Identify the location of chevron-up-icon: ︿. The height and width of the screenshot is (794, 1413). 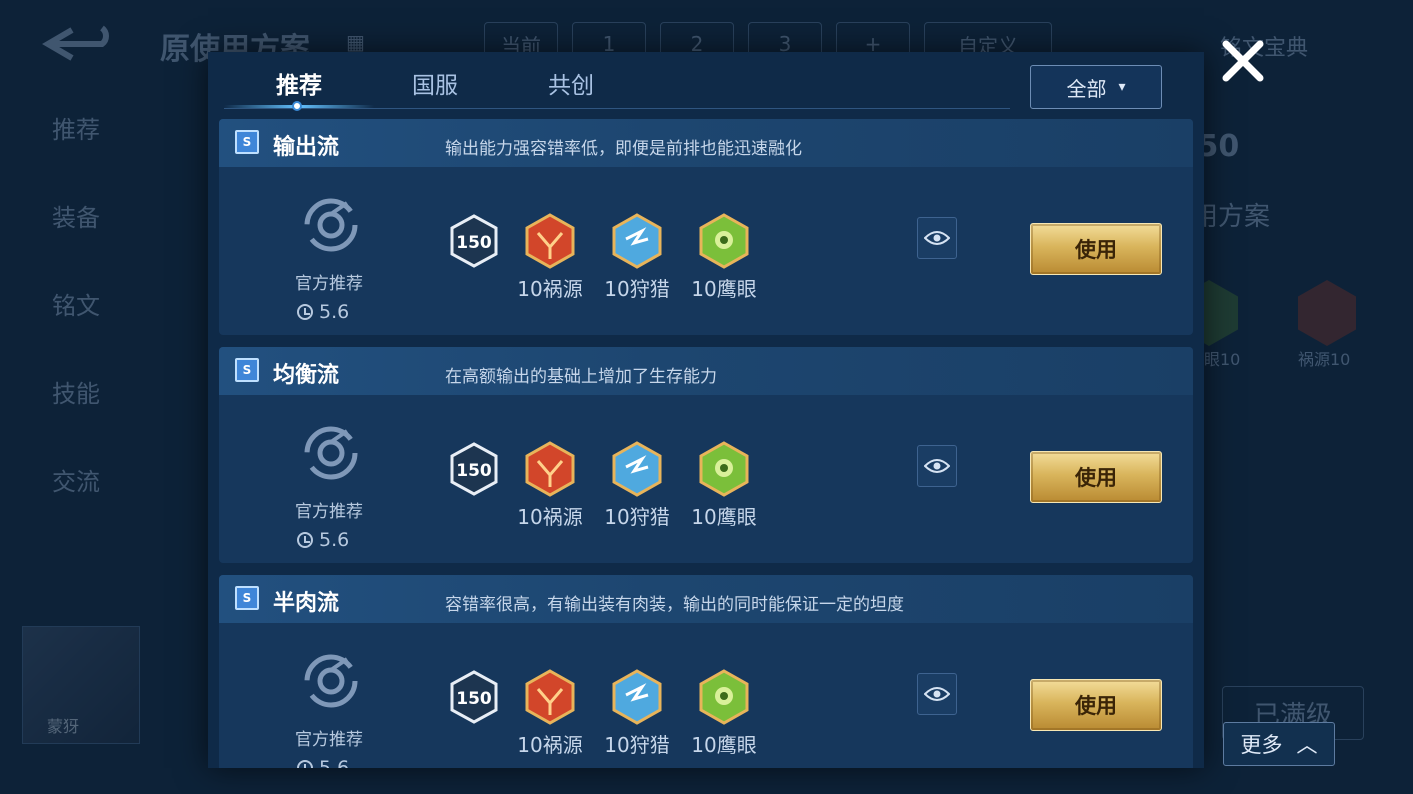
(1307, 745).